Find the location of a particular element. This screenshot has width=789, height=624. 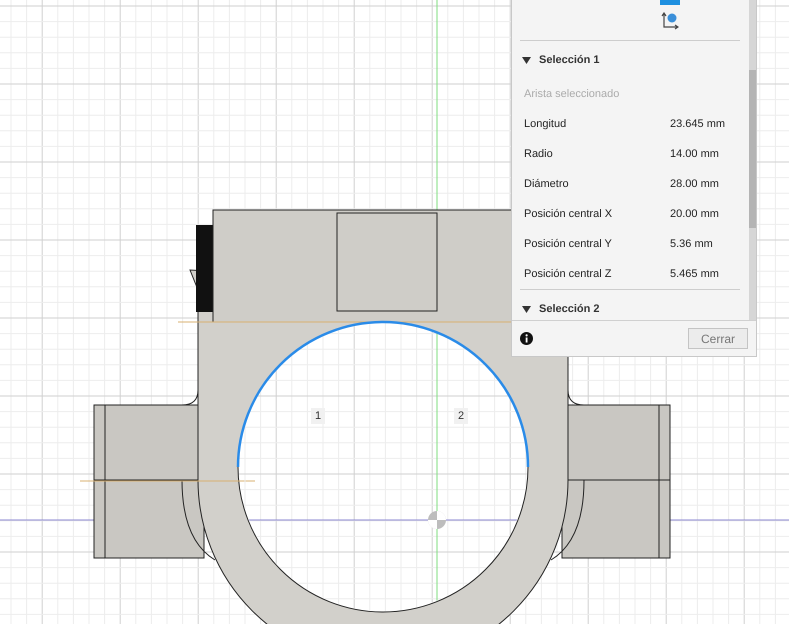

selection-marker: 2 is located at coordinates (461, 416).